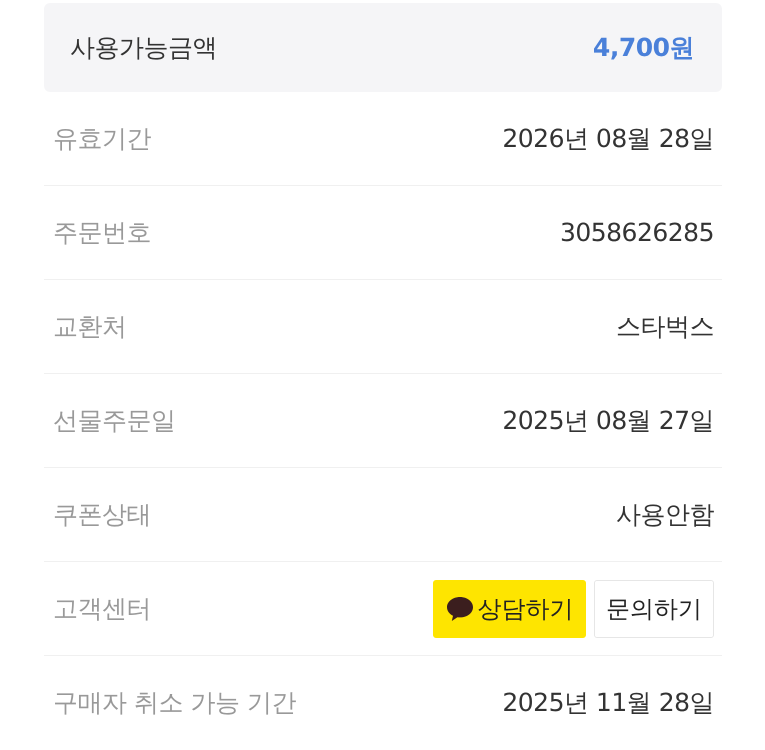 This screenshot has width=765, height=750. What do you see at coordinates (665, 326) in the screenshot?
I see `detail-value: 스타벅스` at bounding box center [665, 326].